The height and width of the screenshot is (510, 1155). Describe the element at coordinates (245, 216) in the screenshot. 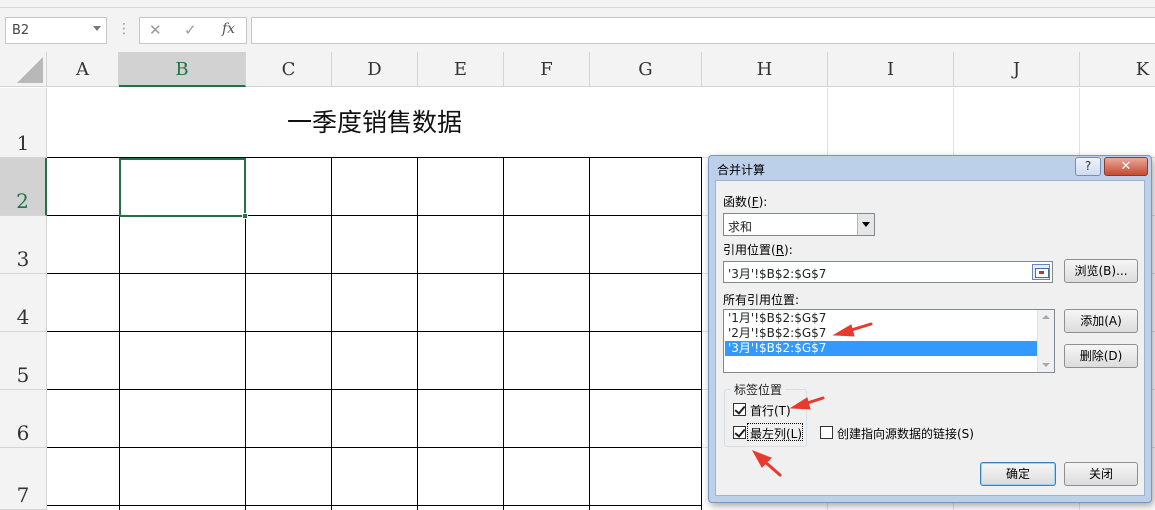

I see `fill-handle` at that location.